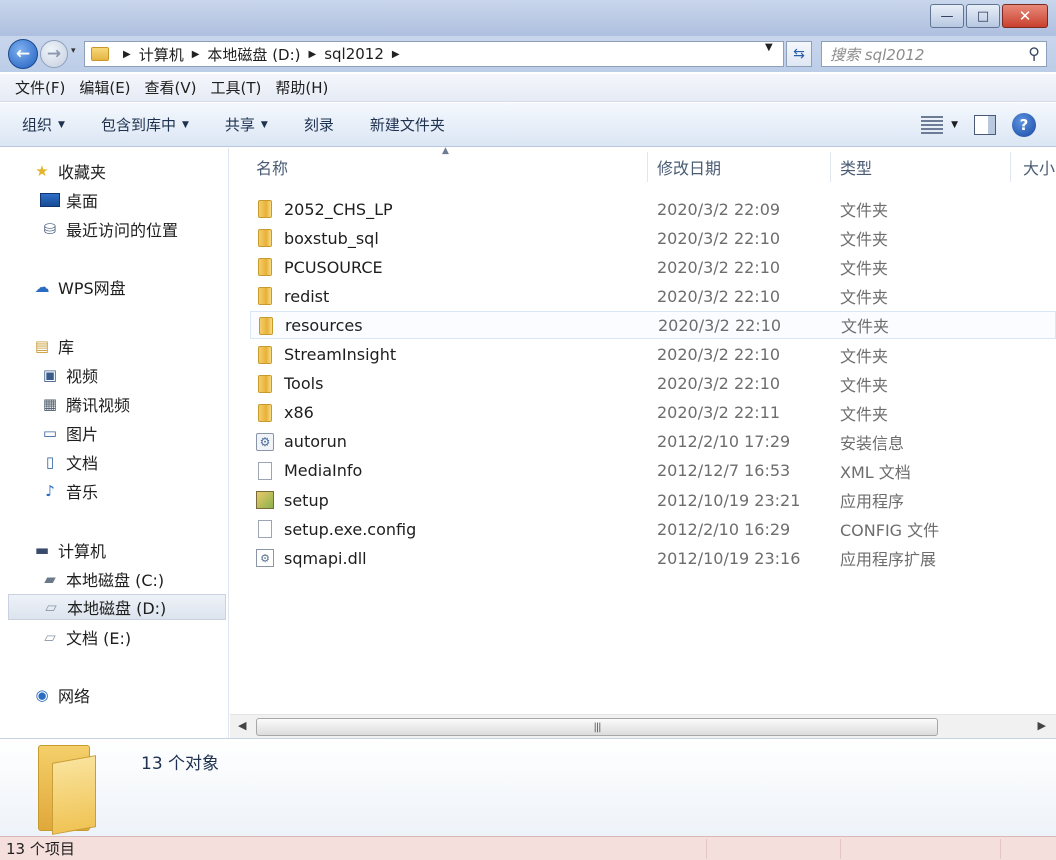  What do you see at coordinates (528, 787) in the screenshot?
I see `details-pane: 13 个对象` at bounding box center [528, 787].